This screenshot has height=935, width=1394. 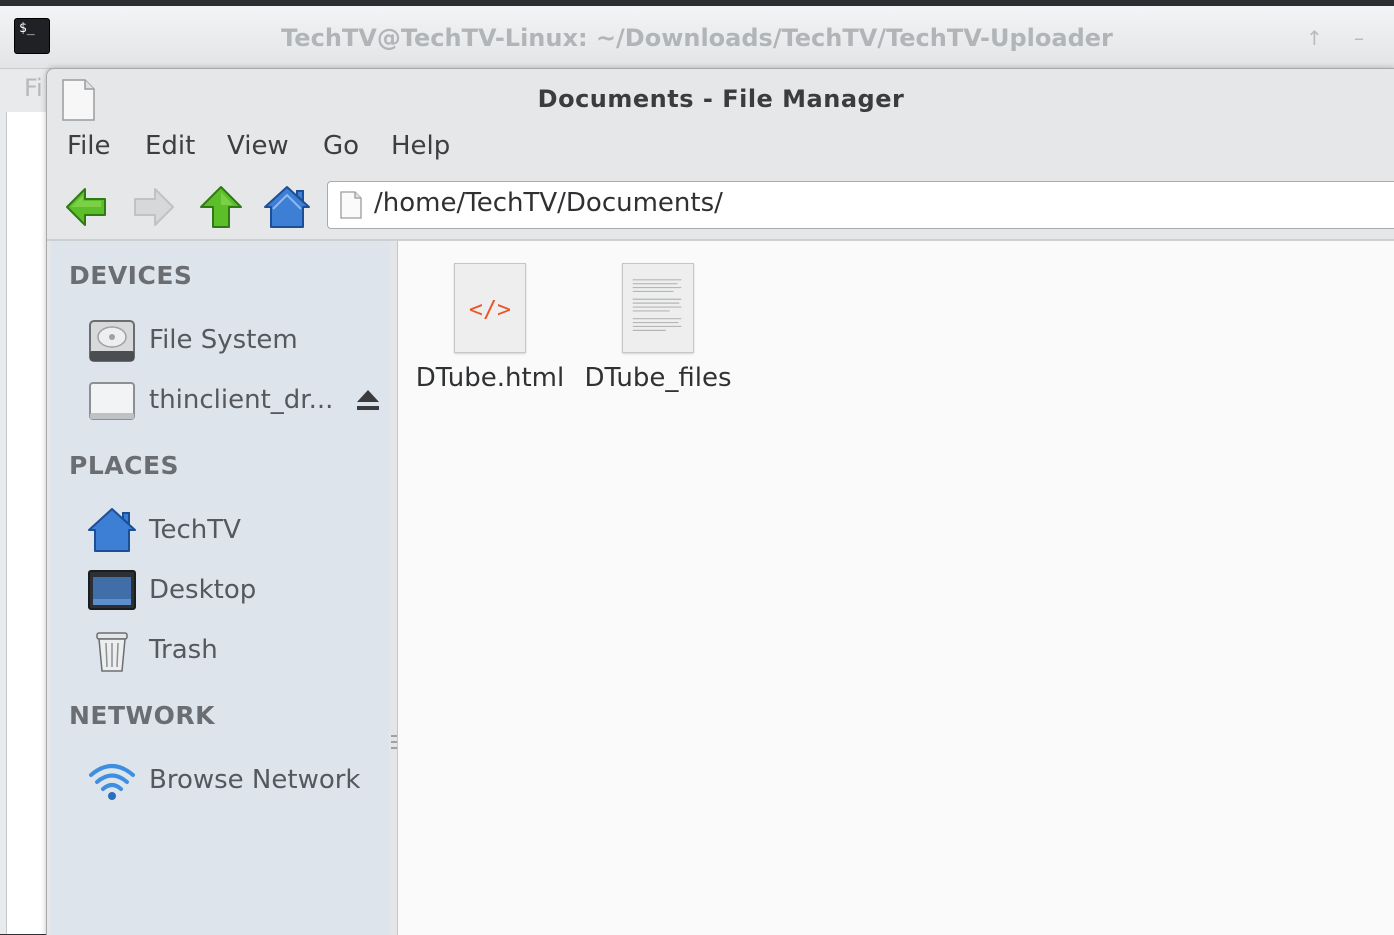 I want to click on removable-drive-icon, so click(x=112, y=400).